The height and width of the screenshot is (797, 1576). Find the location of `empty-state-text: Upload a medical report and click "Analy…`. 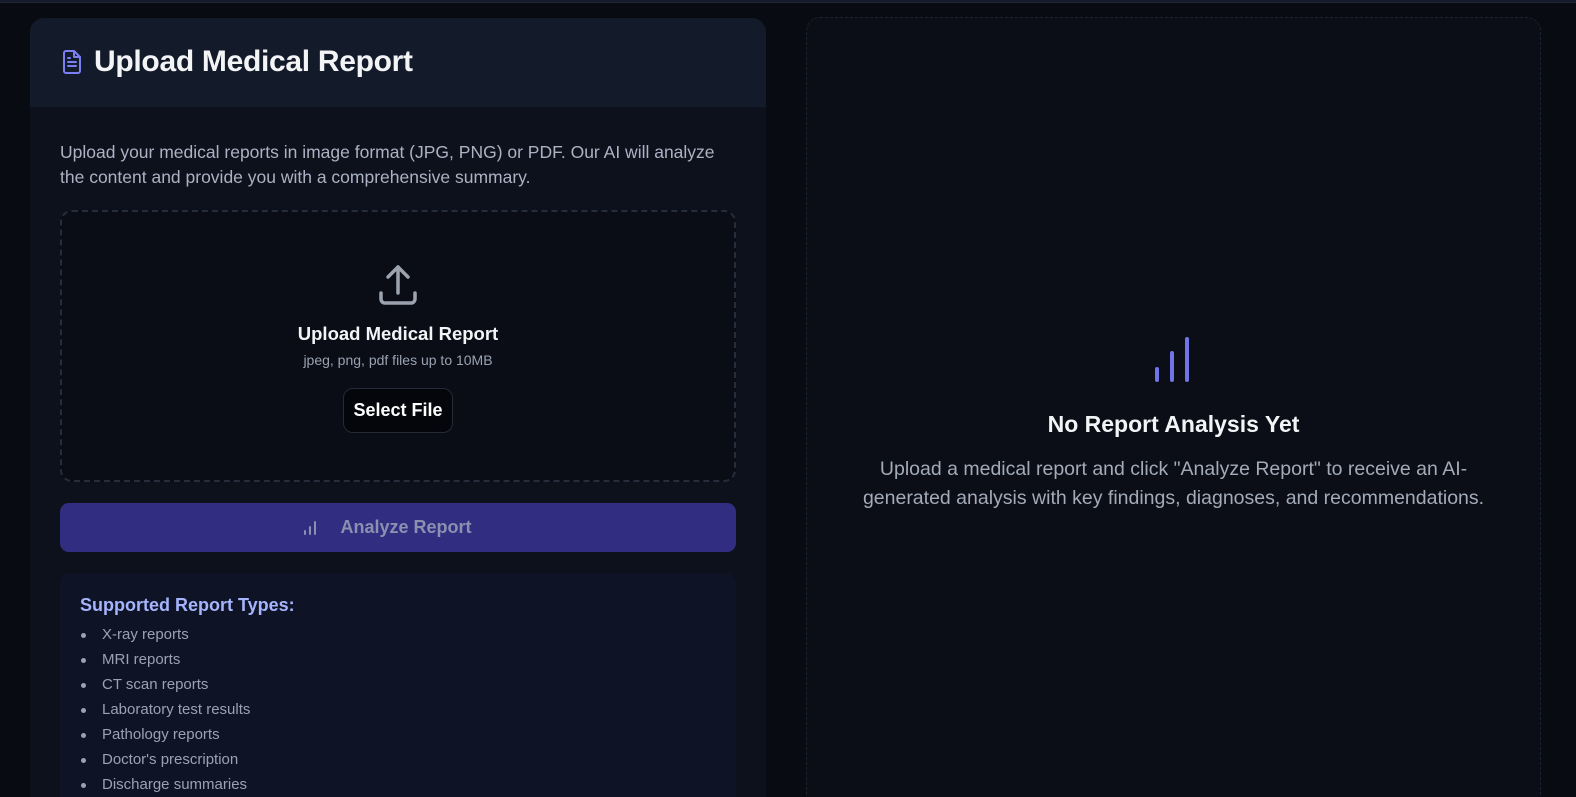

empty-state-text: Upload a medical report and click "Analy… is located at coordinates (1173, 483).